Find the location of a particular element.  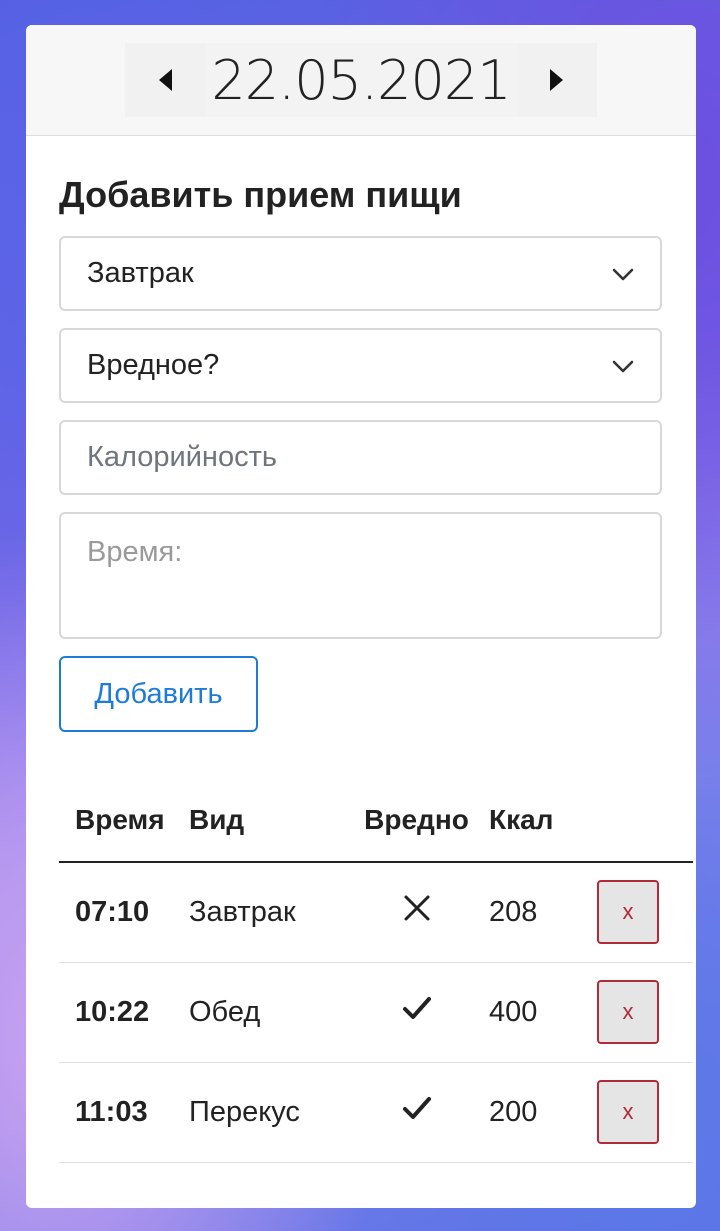

header-actions is located at coordinates (641, 820).